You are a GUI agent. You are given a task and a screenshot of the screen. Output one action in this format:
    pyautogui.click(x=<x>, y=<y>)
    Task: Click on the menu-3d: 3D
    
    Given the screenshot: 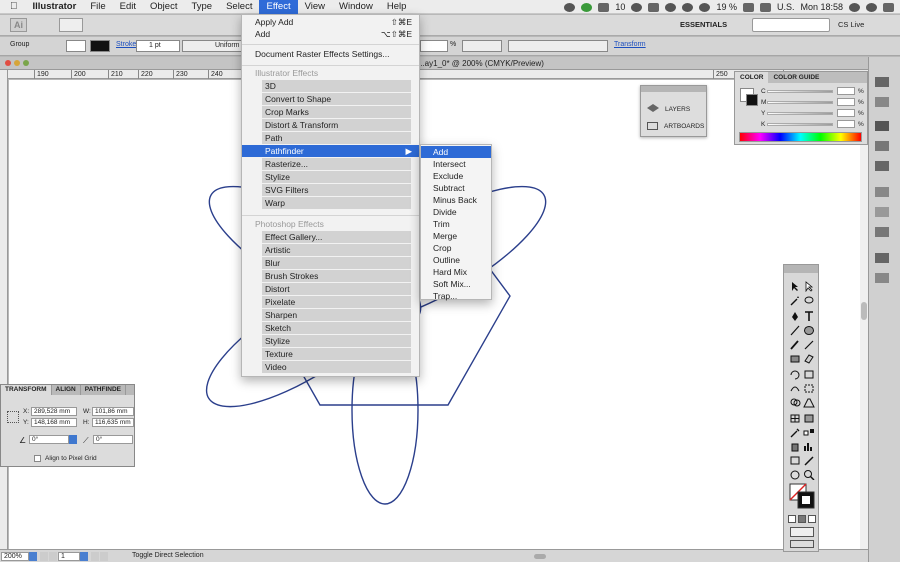 What is the action you would take?
    pyautogui.click(x=336, y=86)
    